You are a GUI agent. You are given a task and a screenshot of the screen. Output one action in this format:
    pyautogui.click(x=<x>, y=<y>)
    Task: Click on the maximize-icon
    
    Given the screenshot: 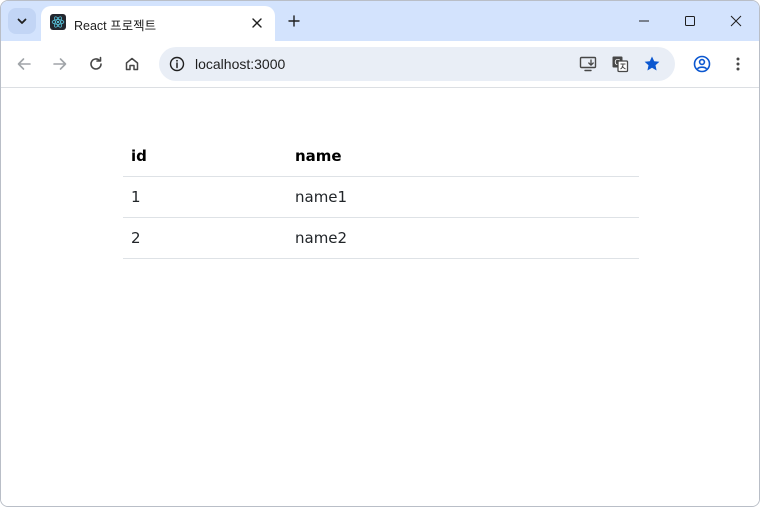 What is the action you would take?
    pyautogui.click(x=690, y=21)
    